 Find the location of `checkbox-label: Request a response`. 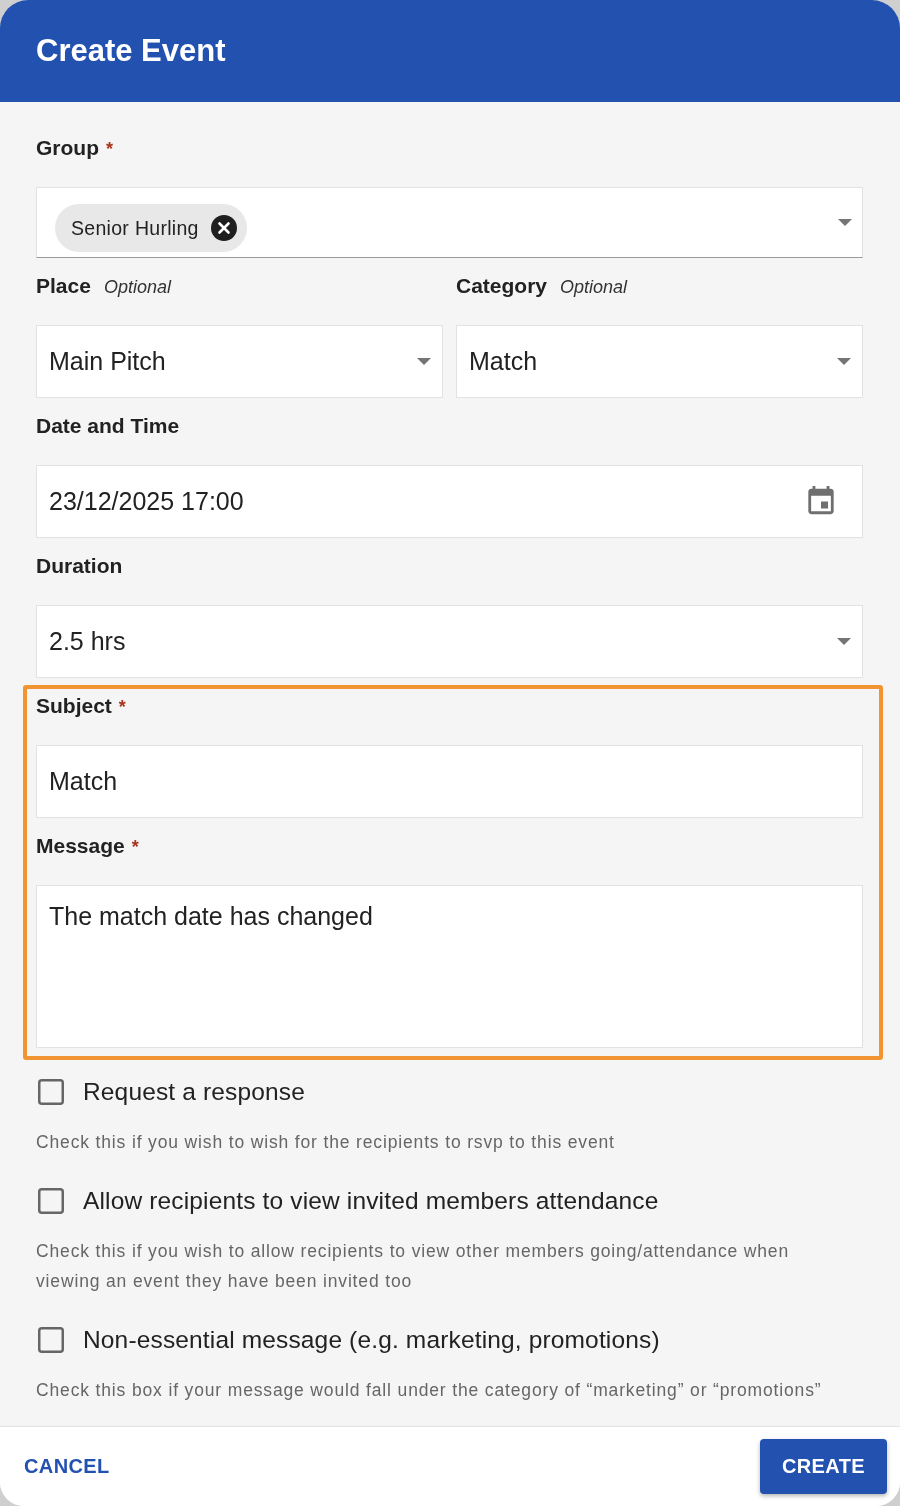

checkbox-label: Request a response is located at coordinates (194, 1092).